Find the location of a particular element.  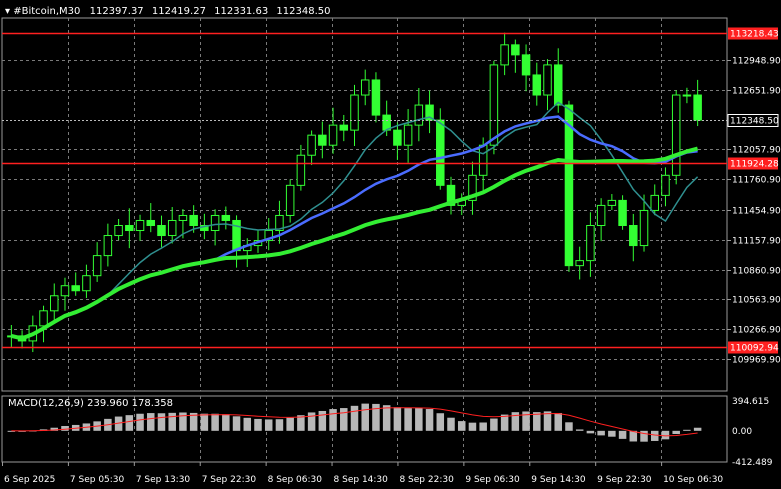

header-symbol: #Bitcoin,M30 is located at coordinates (46, 11).